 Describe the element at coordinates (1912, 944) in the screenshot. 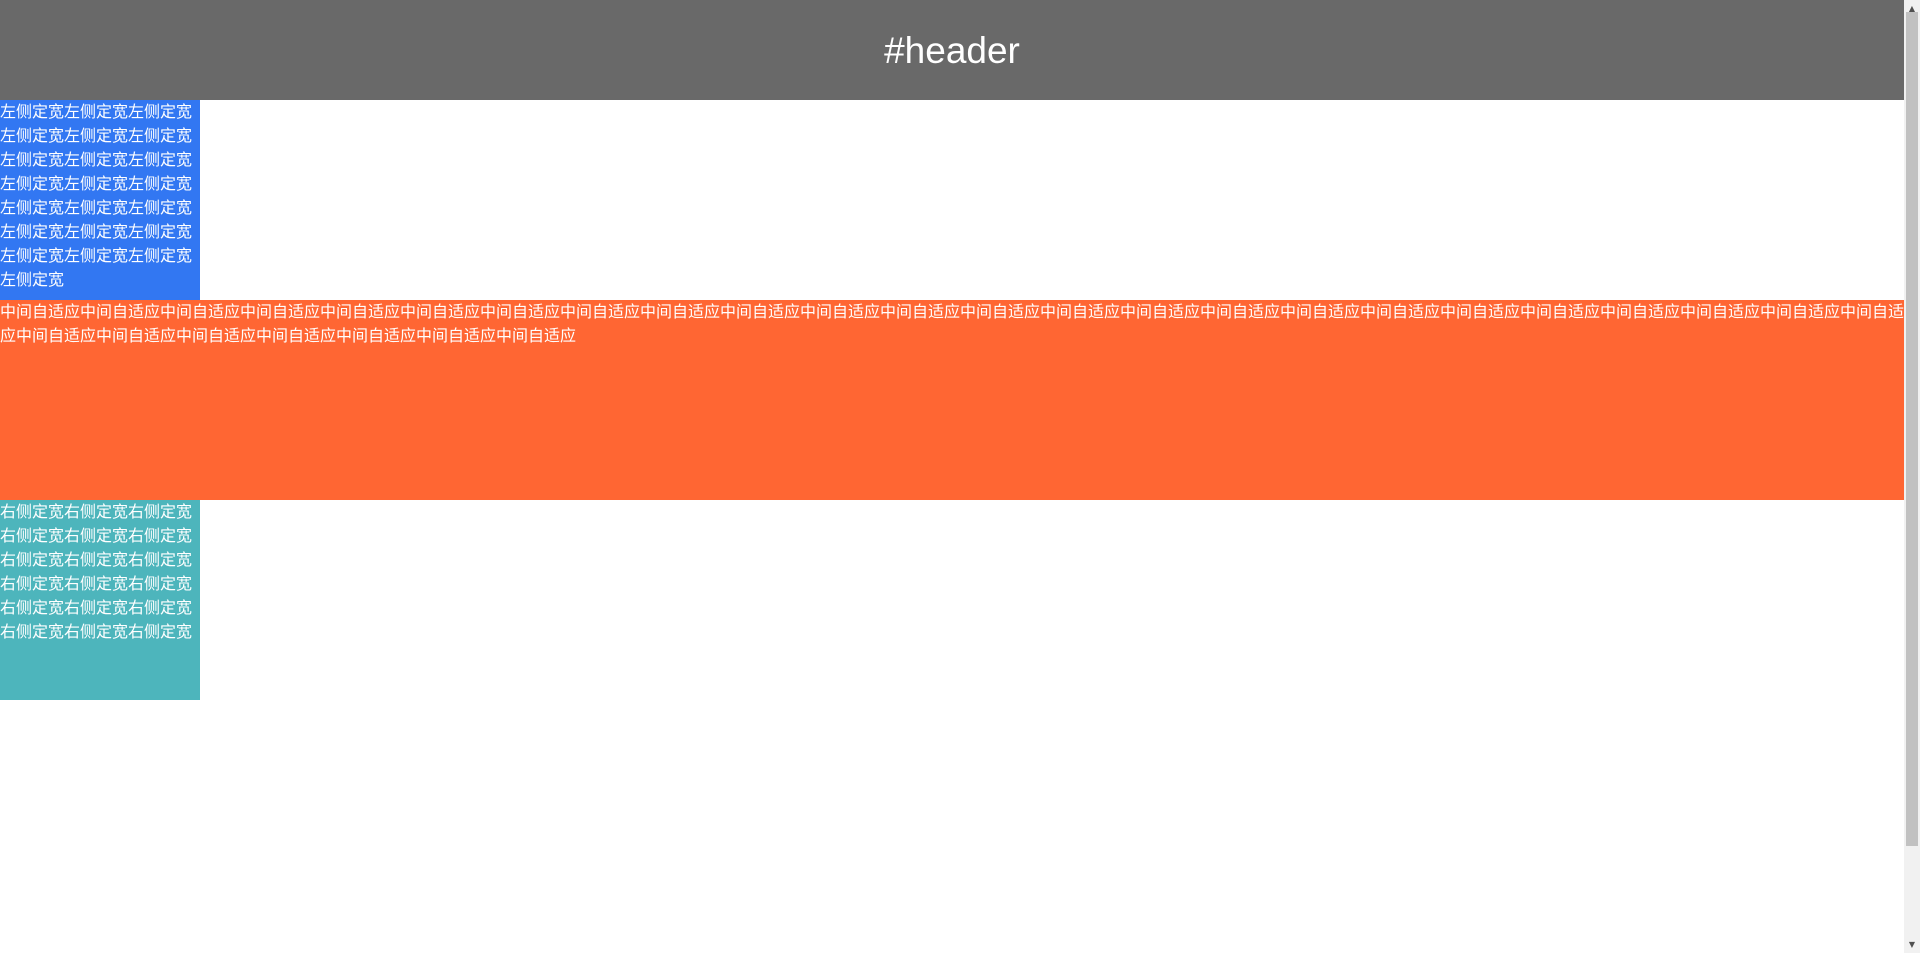

I see `scroll-down-arrow-icon: ▼` at that location.